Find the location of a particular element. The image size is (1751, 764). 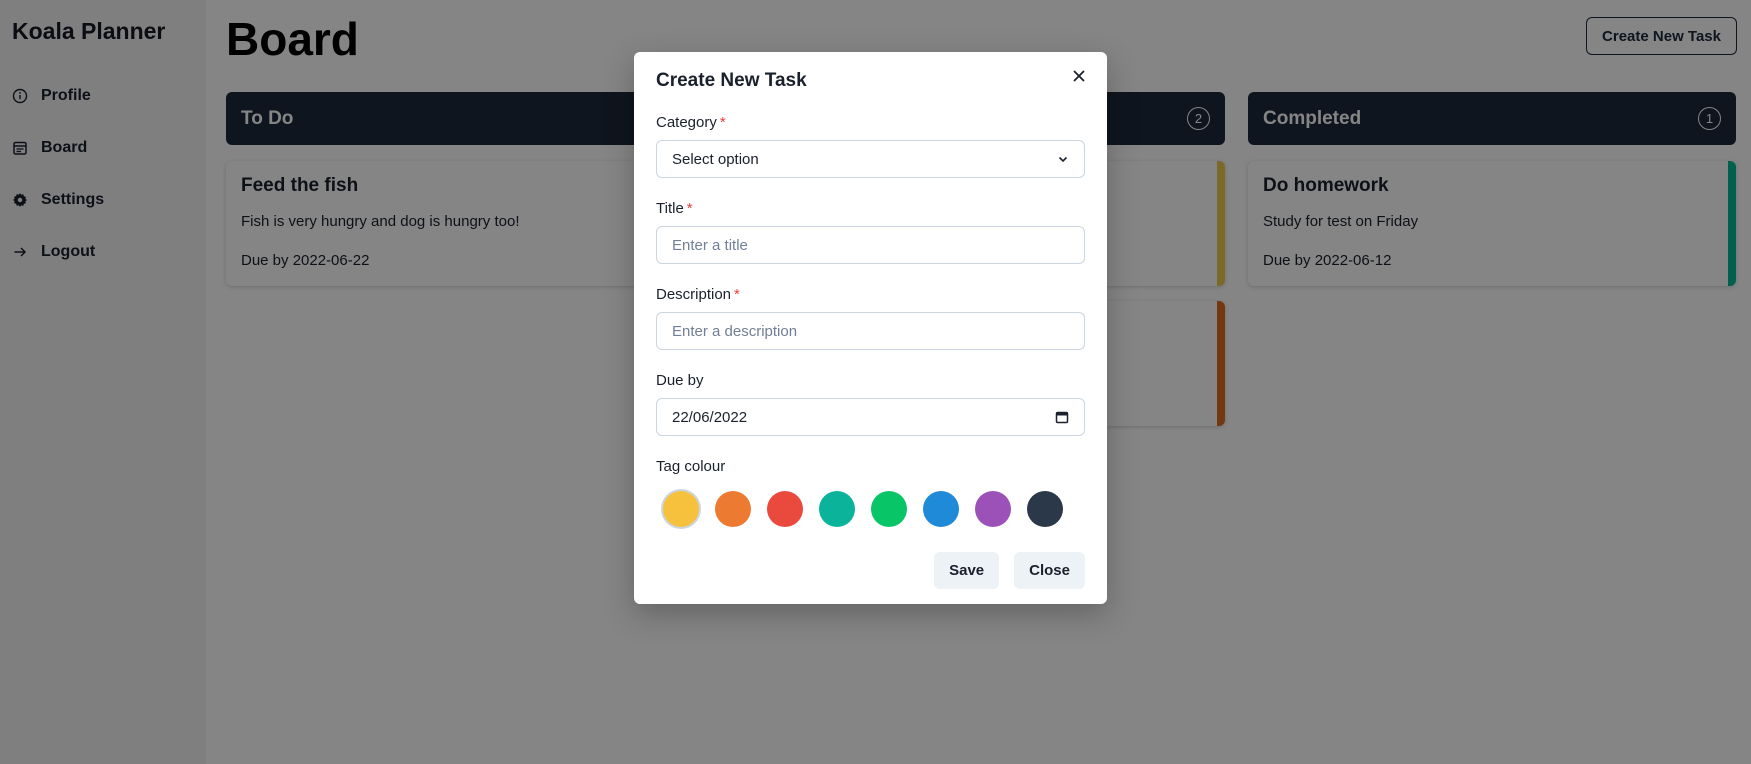

save-button: Save is located at coordinates (967, 570).